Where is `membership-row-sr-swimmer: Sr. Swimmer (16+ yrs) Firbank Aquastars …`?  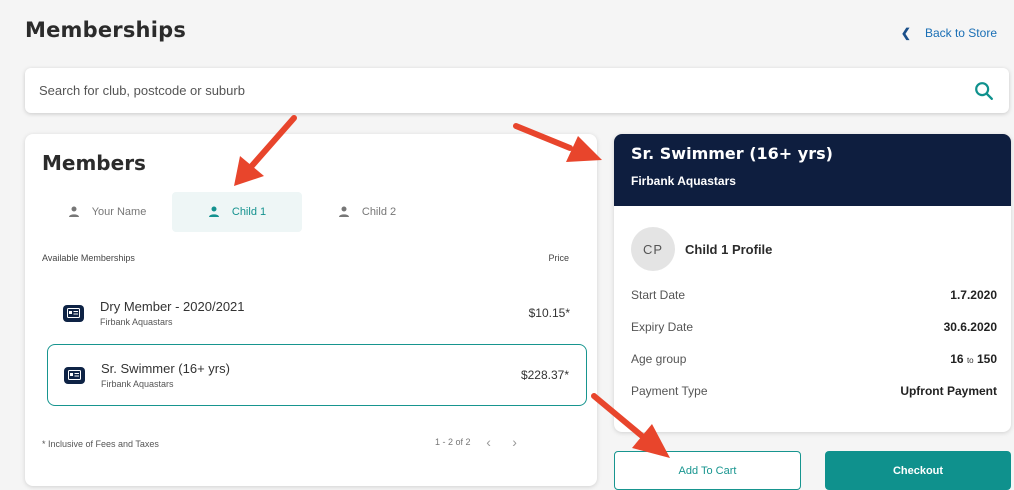
membership-row-sr-swimmer: Sr. Swimmer (16+ yrs) Firbank Aquastars … is located at coordinates (317, 375).